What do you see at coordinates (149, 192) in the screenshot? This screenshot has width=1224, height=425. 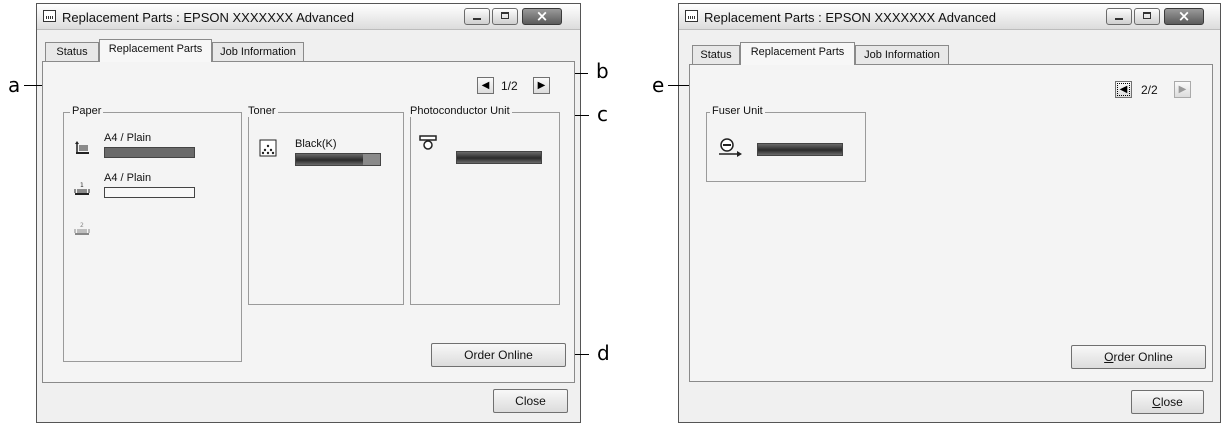 I see `paper-tray-1-level-bar` at bounding box center [149, 192].